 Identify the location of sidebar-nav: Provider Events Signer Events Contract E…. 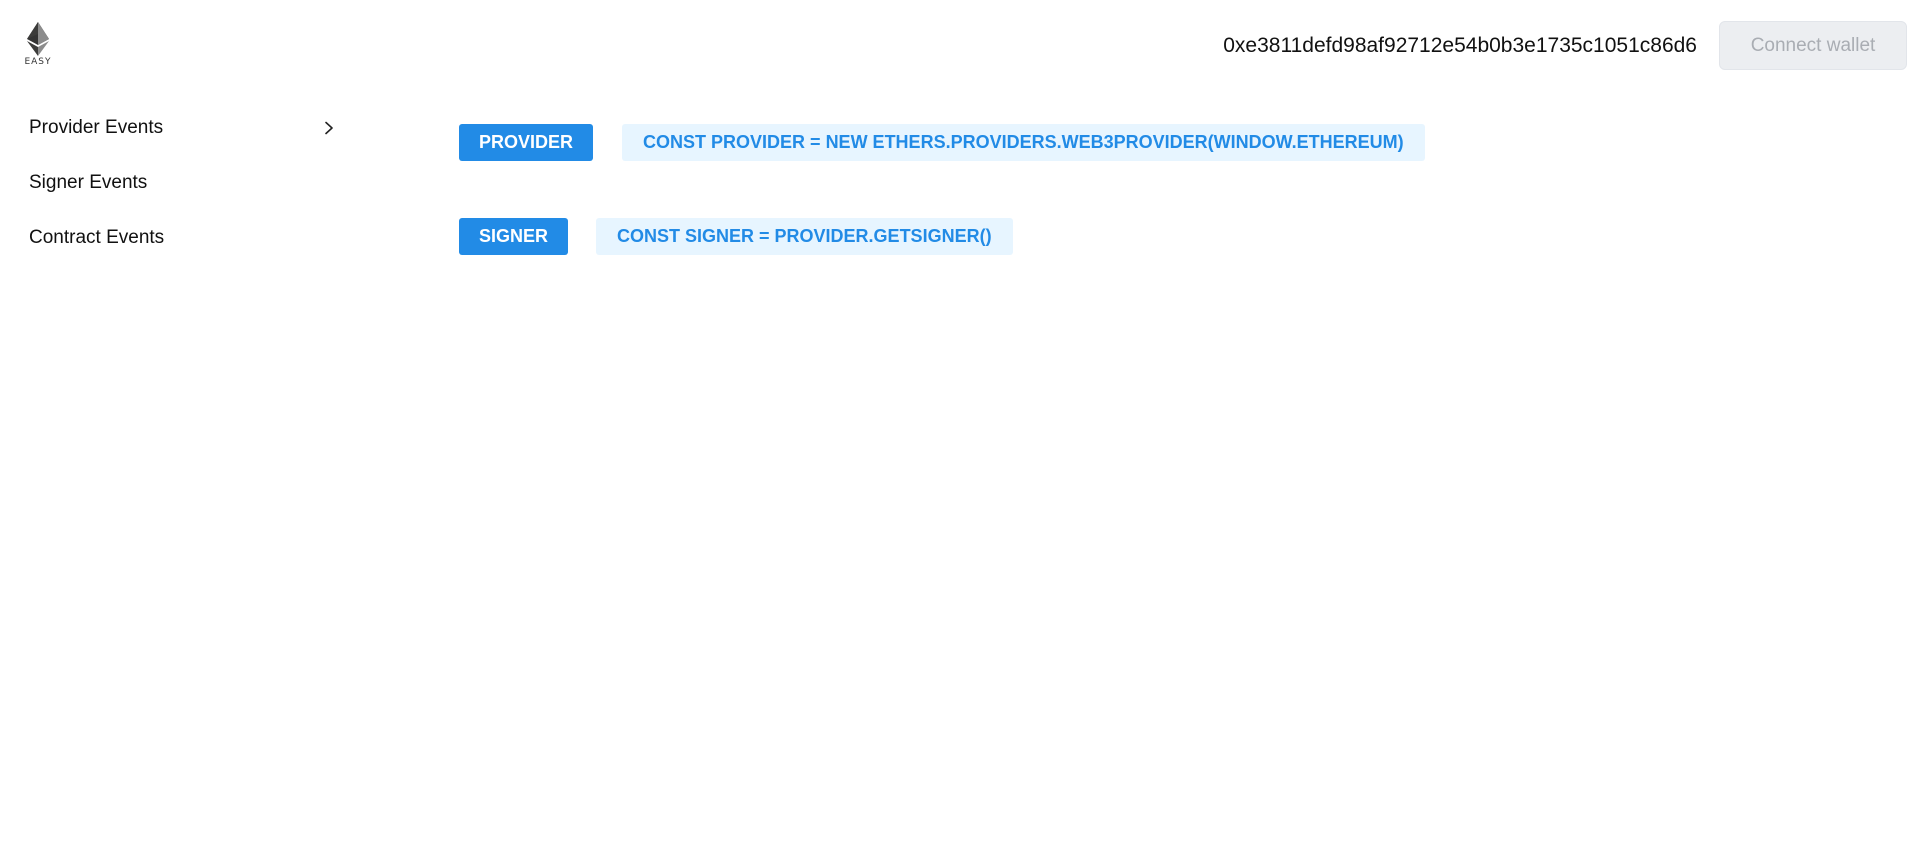
(175, 182).